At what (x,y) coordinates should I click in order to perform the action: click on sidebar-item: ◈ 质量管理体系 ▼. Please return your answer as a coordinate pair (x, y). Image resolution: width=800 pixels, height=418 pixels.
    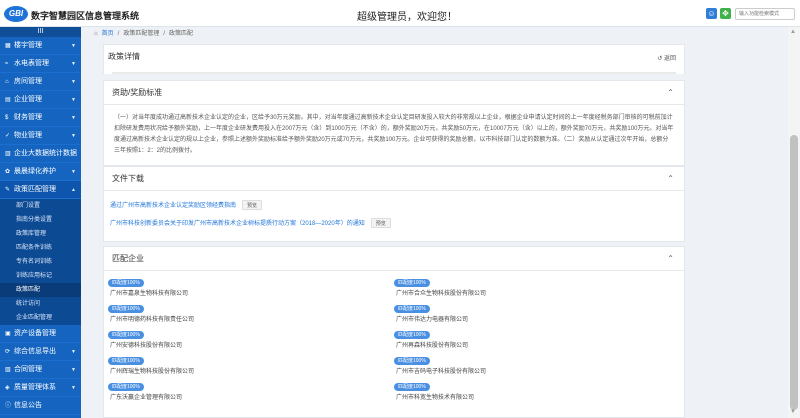
    Looking at the image, I should click on (40, 388).